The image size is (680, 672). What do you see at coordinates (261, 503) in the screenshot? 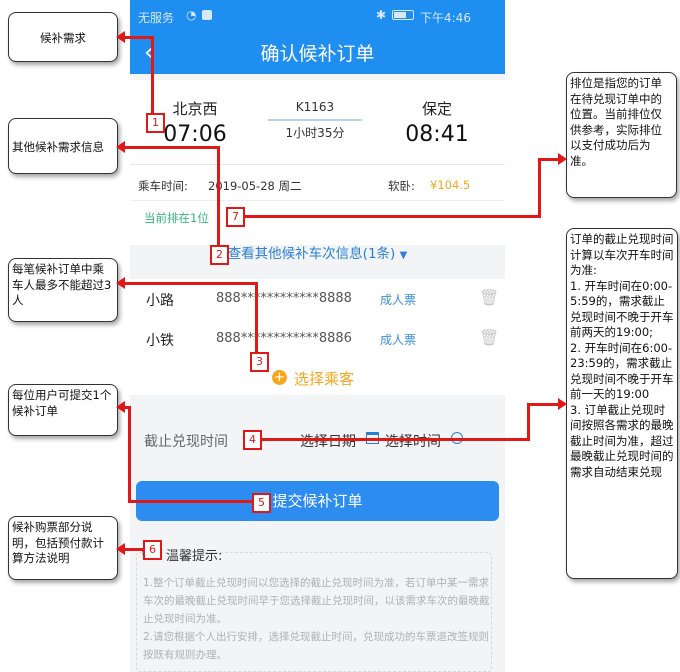
I see `marker-5: 5` at bounding box center [261, 503].